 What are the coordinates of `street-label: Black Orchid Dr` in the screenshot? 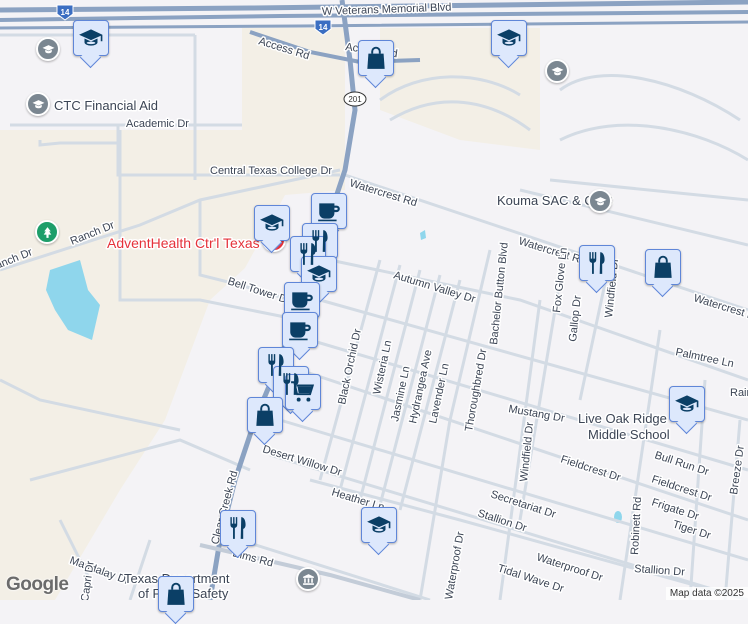 It's located at (350, 366).